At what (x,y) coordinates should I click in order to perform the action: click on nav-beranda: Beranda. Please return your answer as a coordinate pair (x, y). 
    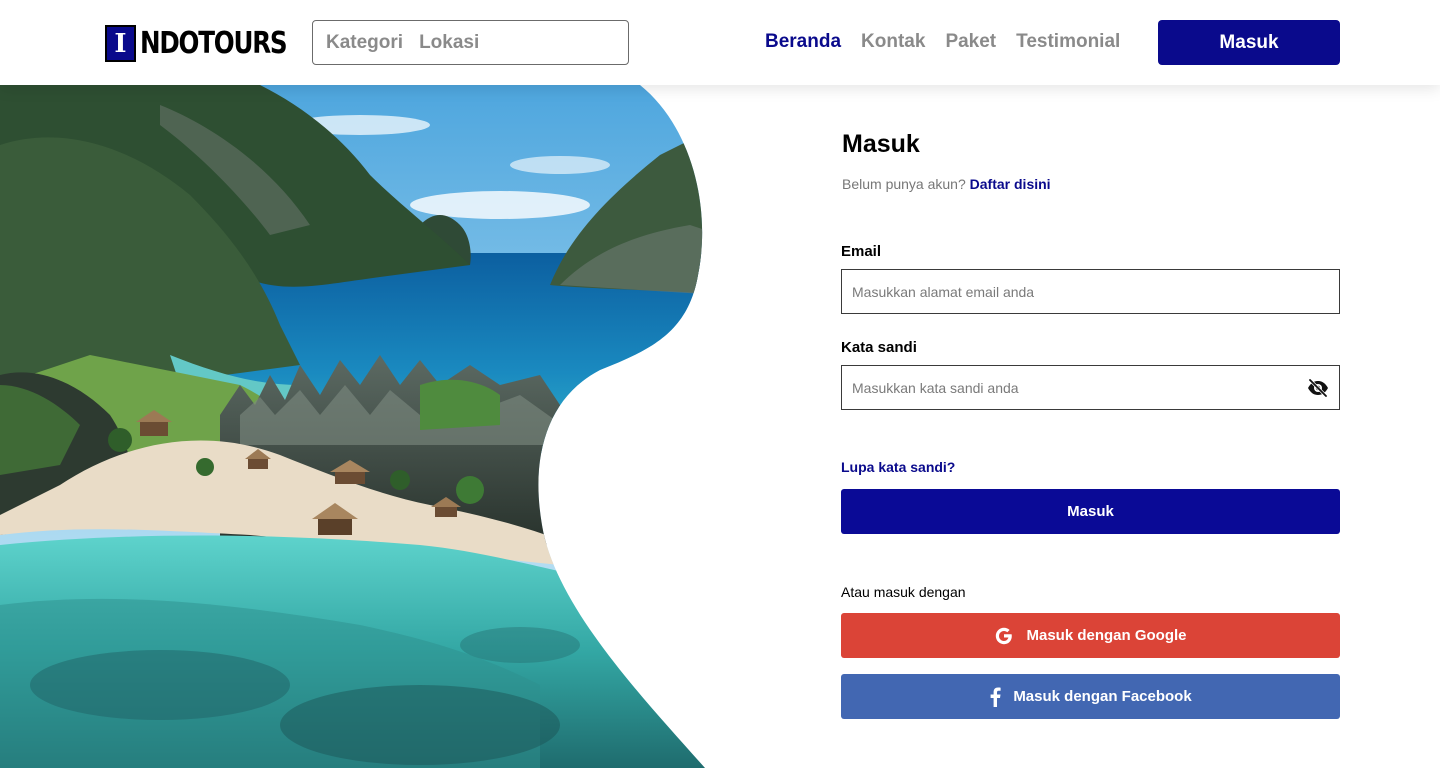
    Looking at the image, I should click on (803, 42).